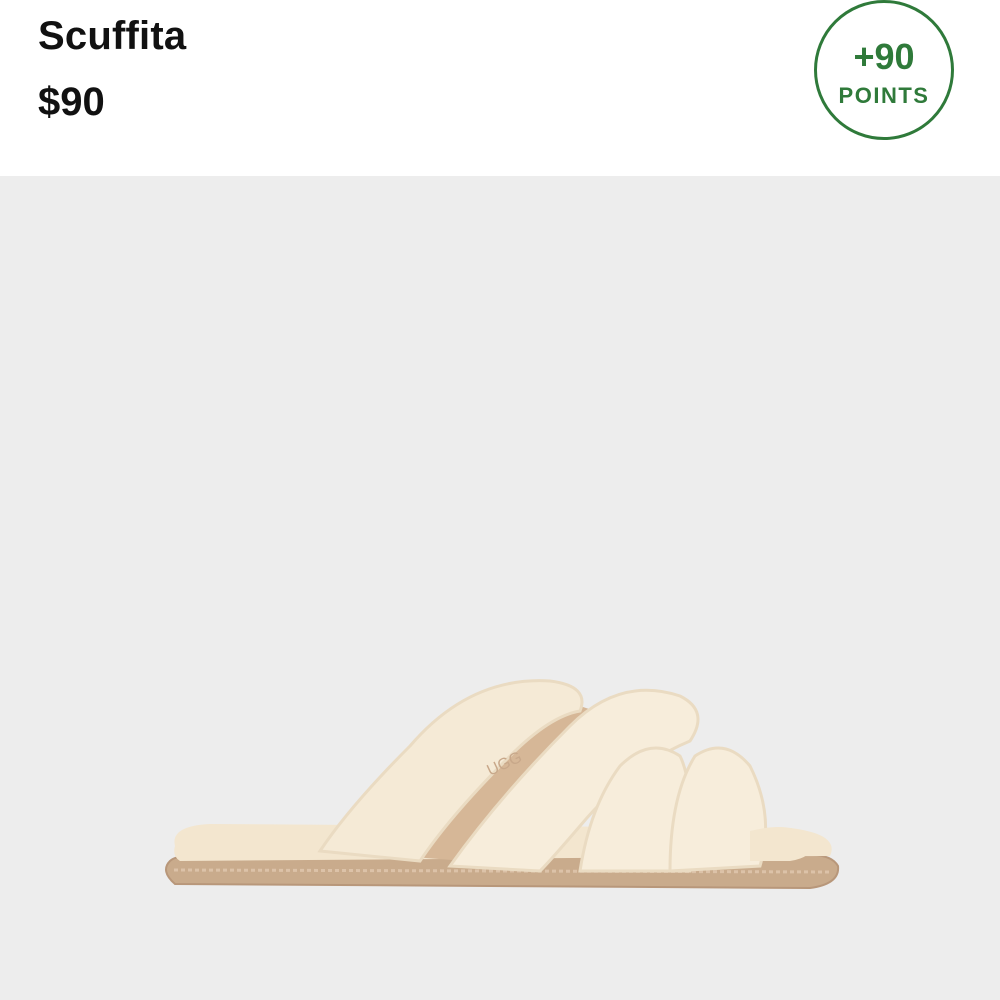 Image resolution: width=1000 pixels, height=1000 pixels. Describe the element at coordinates (884, 95) in the screenshot. I see `points-label: POINTS` at that location.